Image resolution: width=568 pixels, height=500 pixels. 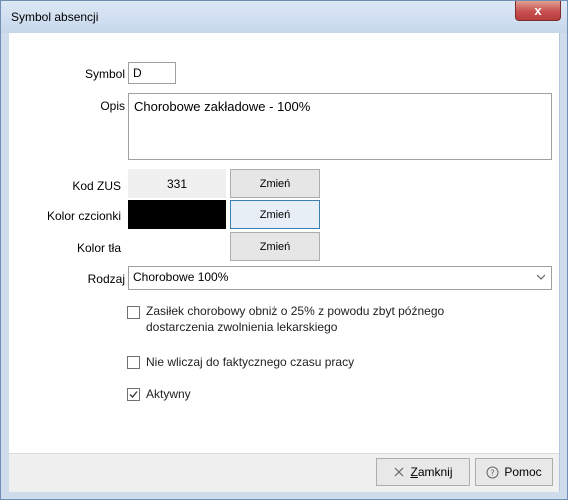 What do you see at coordinates (399, 472) in the screenshot?
I see `close-x-icon` at bounding box center [399, 472].